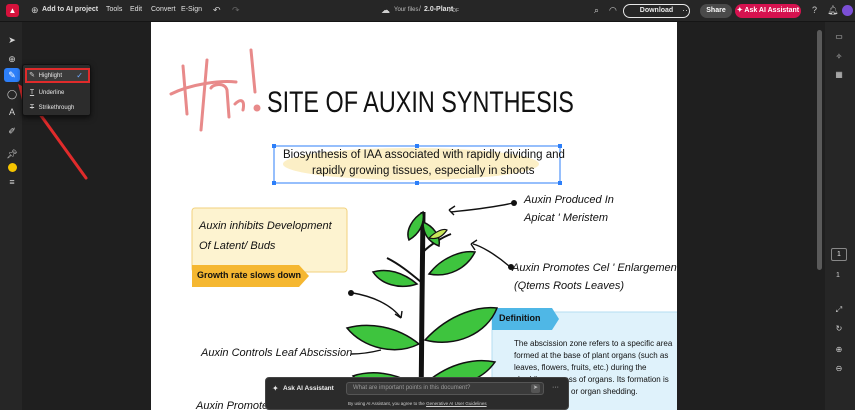 The width and height of the screenshot is (855, 410). I want to click on menu-item-label: Highlight, so click(50, 76).